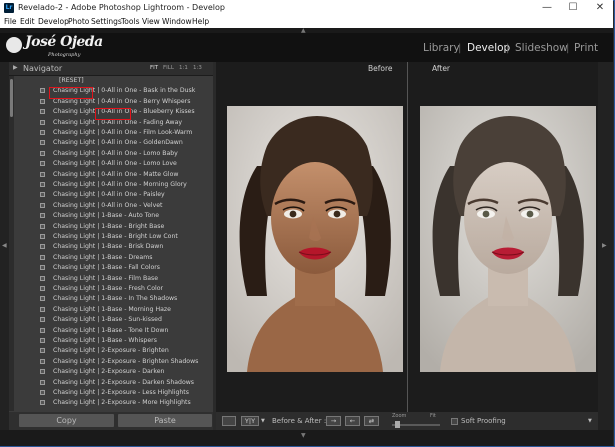 This screenshot has height=447, width=615. I want to click on close-button: ✕, so click(600, 8).